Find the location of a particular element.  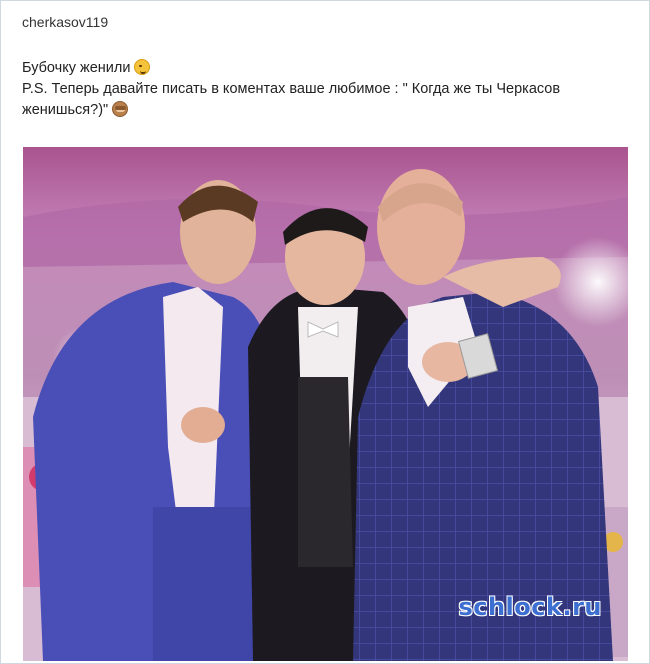

see-no-evil-monkey-icon is located at coordinates (120, 109).